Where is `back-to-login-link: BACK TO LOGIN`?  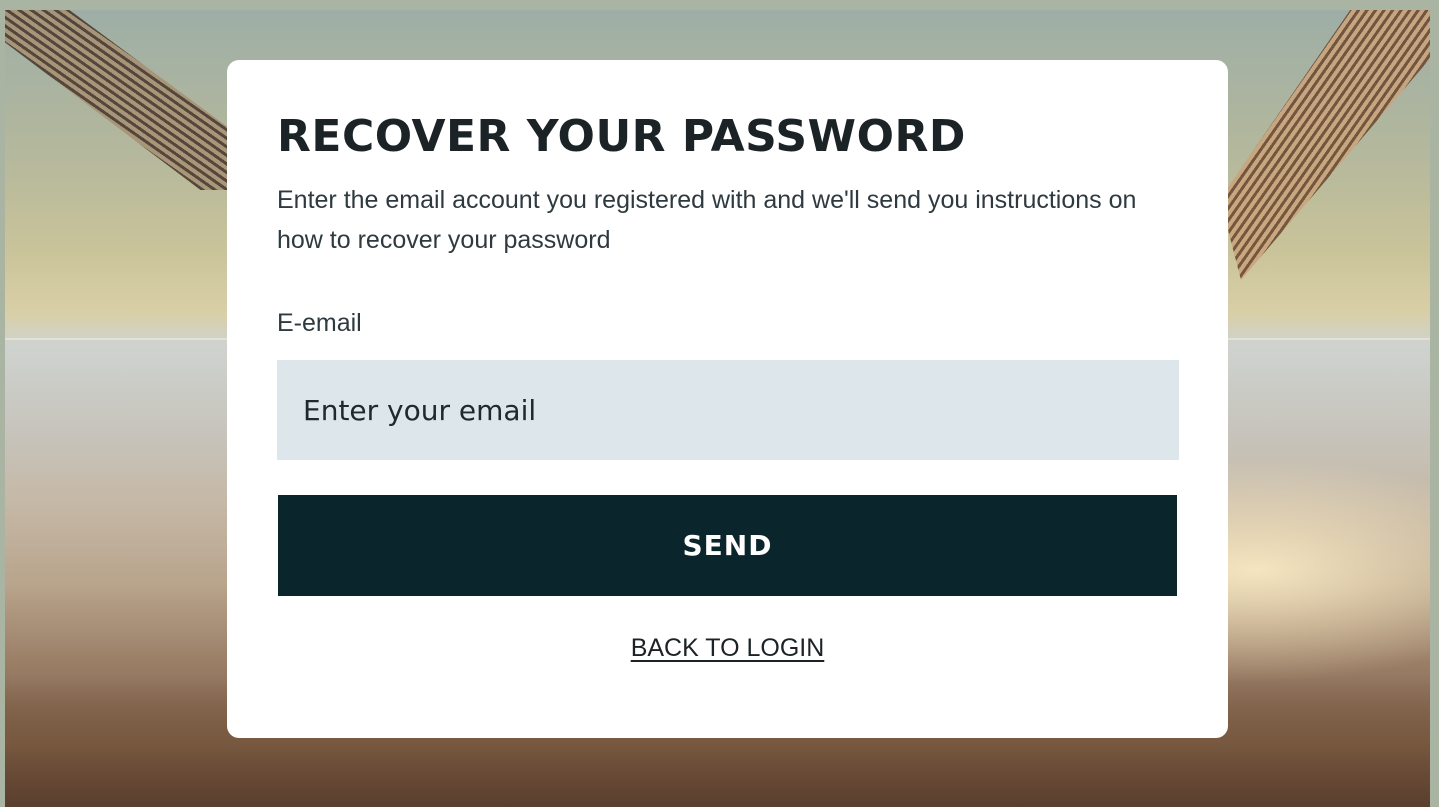 back-to-login-link: BACK TO LOGIN is located at coordinates (727, 648).